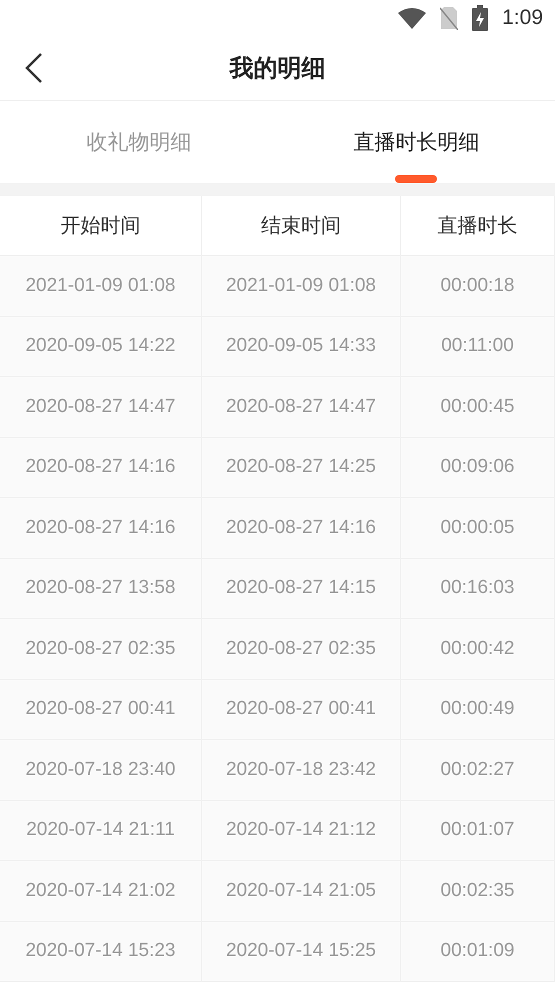 The image size is (555, 987). I want to click on table-cell: 00:00:45, so click(478, 407).